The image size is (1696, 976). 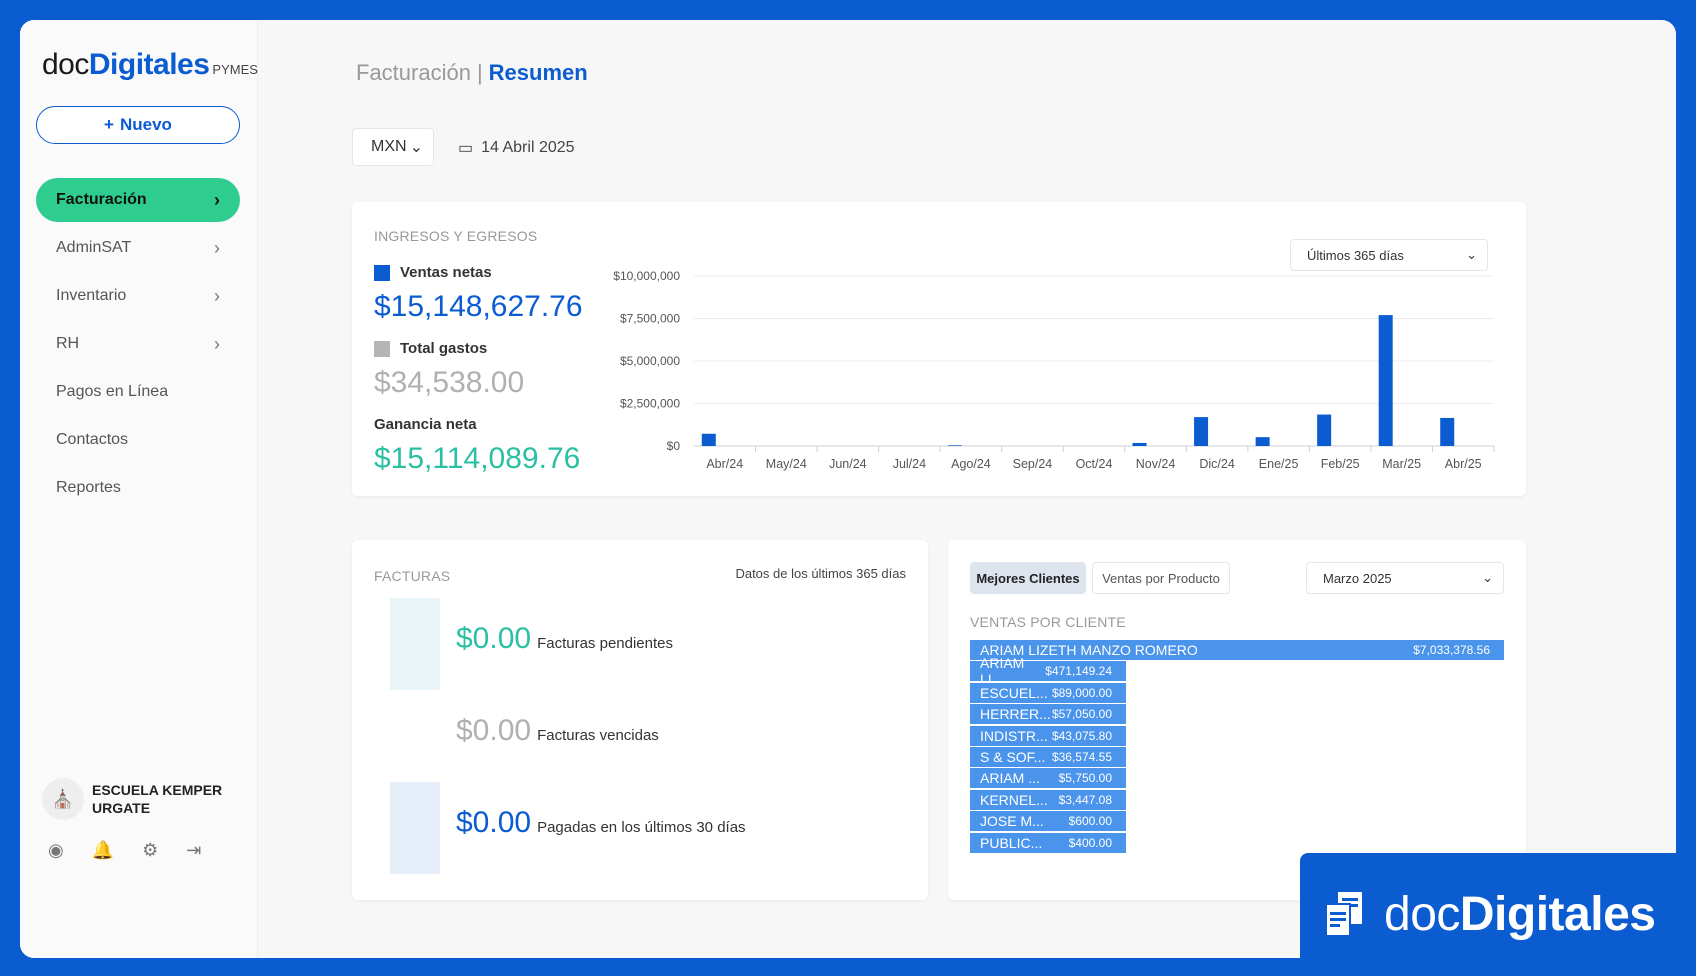 I want to click on client-bar: ESCUEL... $89,000.00, so click(x=1048, y=692).